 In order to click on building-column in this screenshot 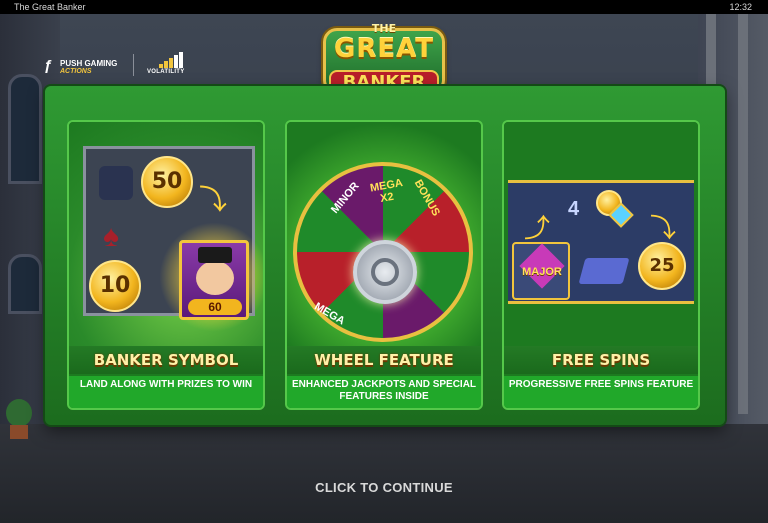, I will do `click(743, 214)`.